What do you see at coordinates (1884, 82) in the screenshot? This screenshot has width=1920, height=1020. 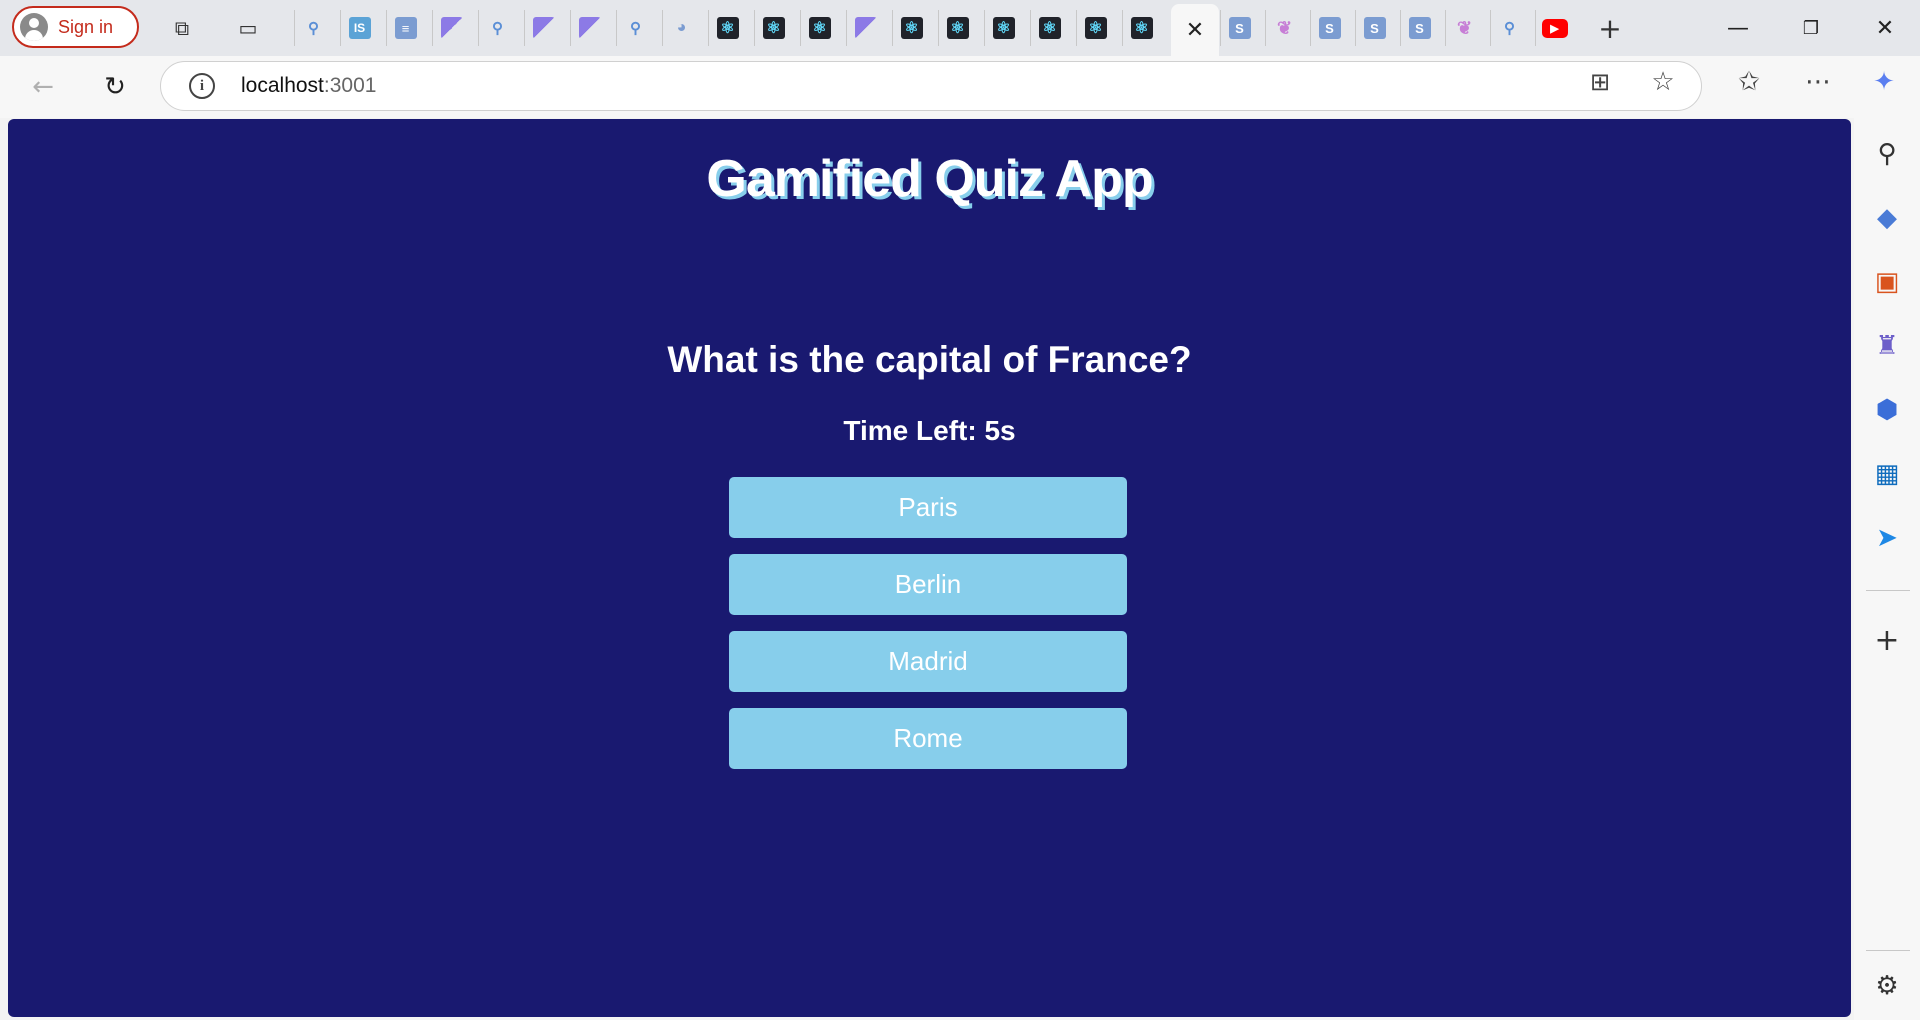 I see `copilot-icon: ✦` at bounding box center [1884, 82].